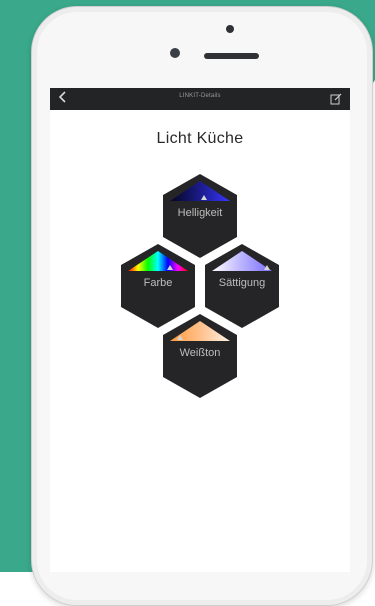  Describe the element at coordinates (242, 283) in the screenshot. I see `saturation-label: Sättigung` at that location.